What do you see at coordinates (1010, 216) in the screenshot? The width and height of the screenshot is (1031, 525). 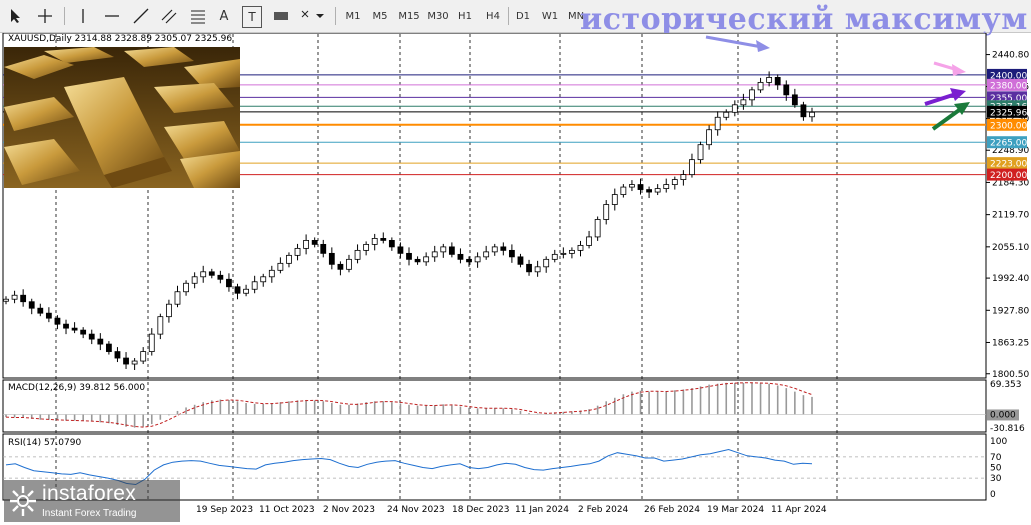 I see `price-tick-5: 2119.70` at bounding box center [1010, 216].